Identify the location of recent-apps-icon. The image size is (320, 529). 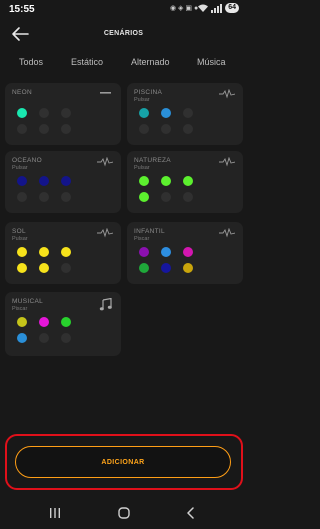
(55, 513).